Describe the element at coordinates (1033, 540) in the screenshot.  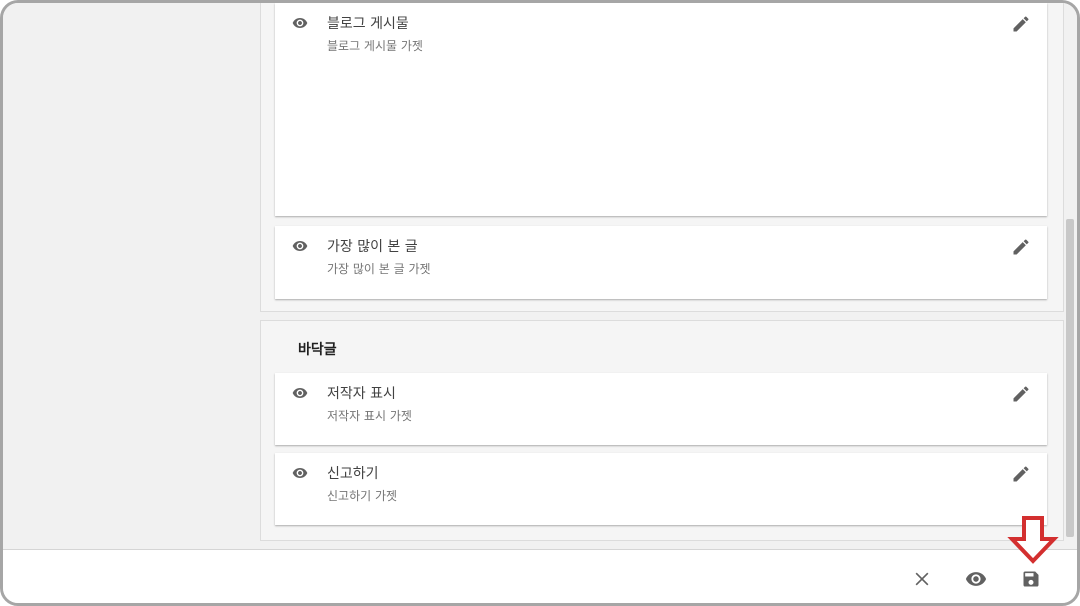
I see `arrow-down-icon` at that location.